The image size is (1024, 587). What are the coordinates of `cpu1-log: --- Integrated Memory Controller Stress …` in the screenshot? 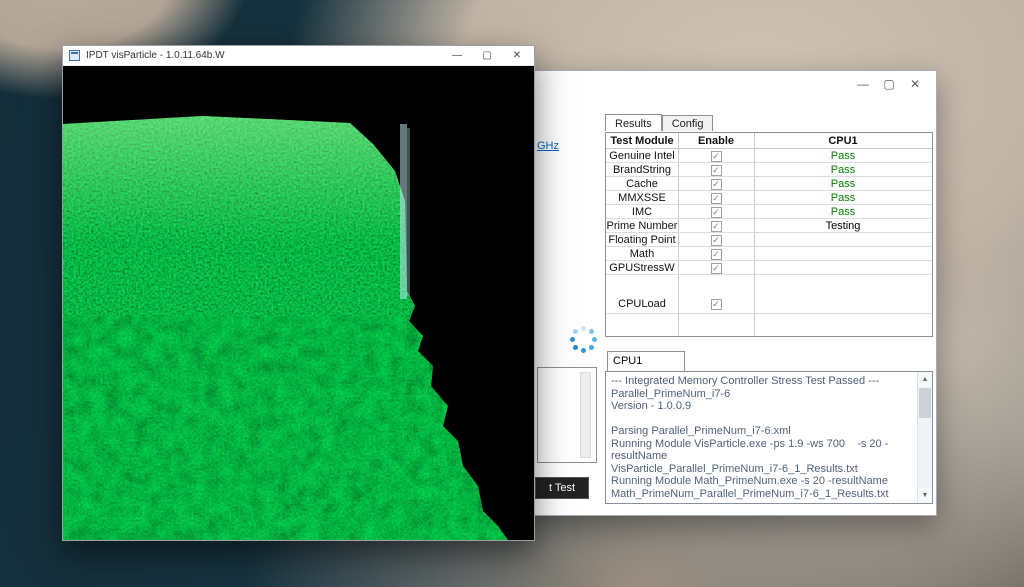 It's located at (762, 437).